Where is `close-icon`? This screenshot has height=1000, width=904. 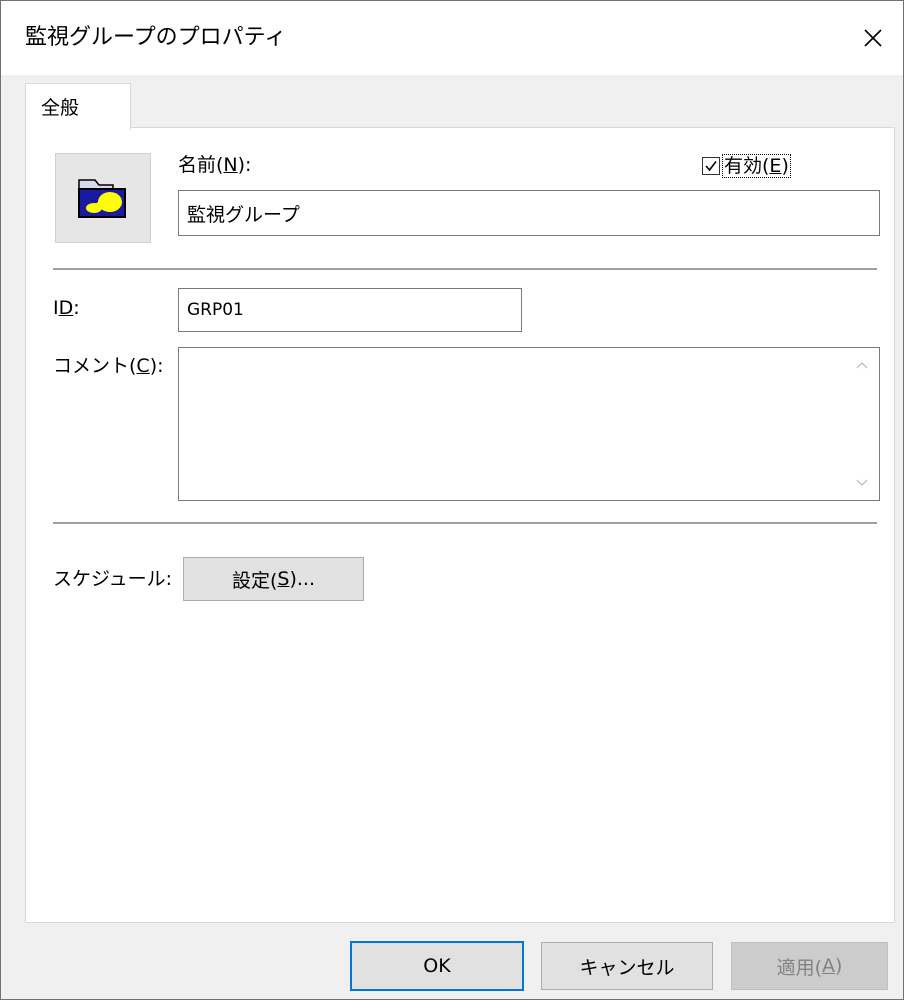 close-icon is located at coordinates (873, 38).